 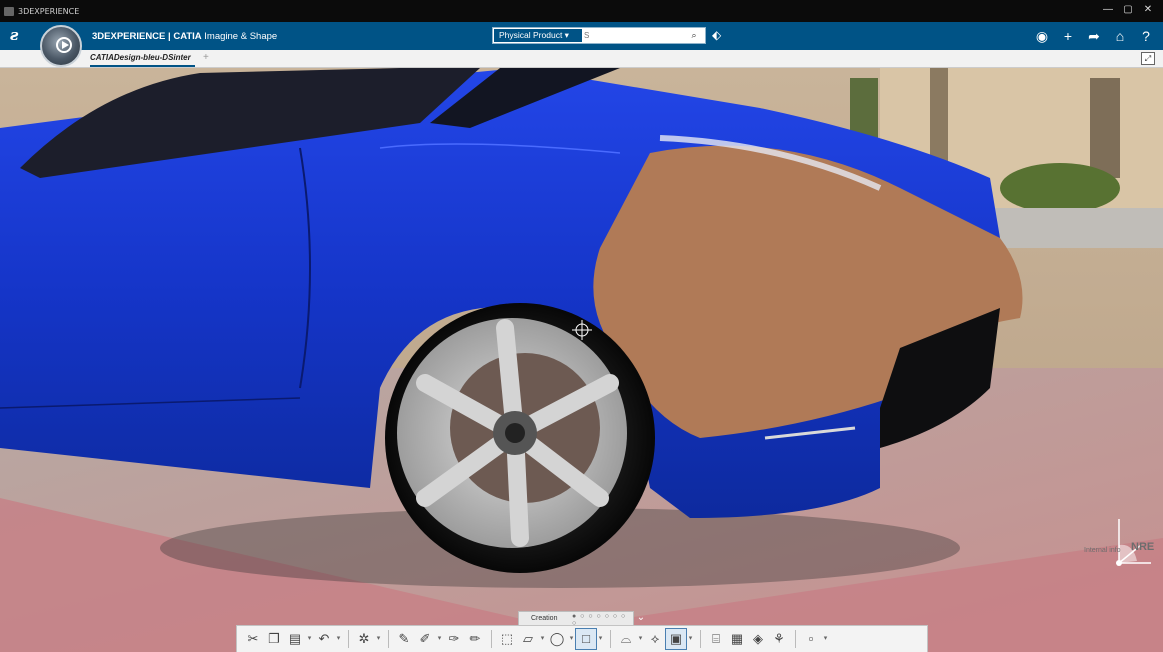 What do you see at coordinates (1143, 547) in the screenshot?
I see `nre-watermark: NRE` at bounding box center [1143, 547].